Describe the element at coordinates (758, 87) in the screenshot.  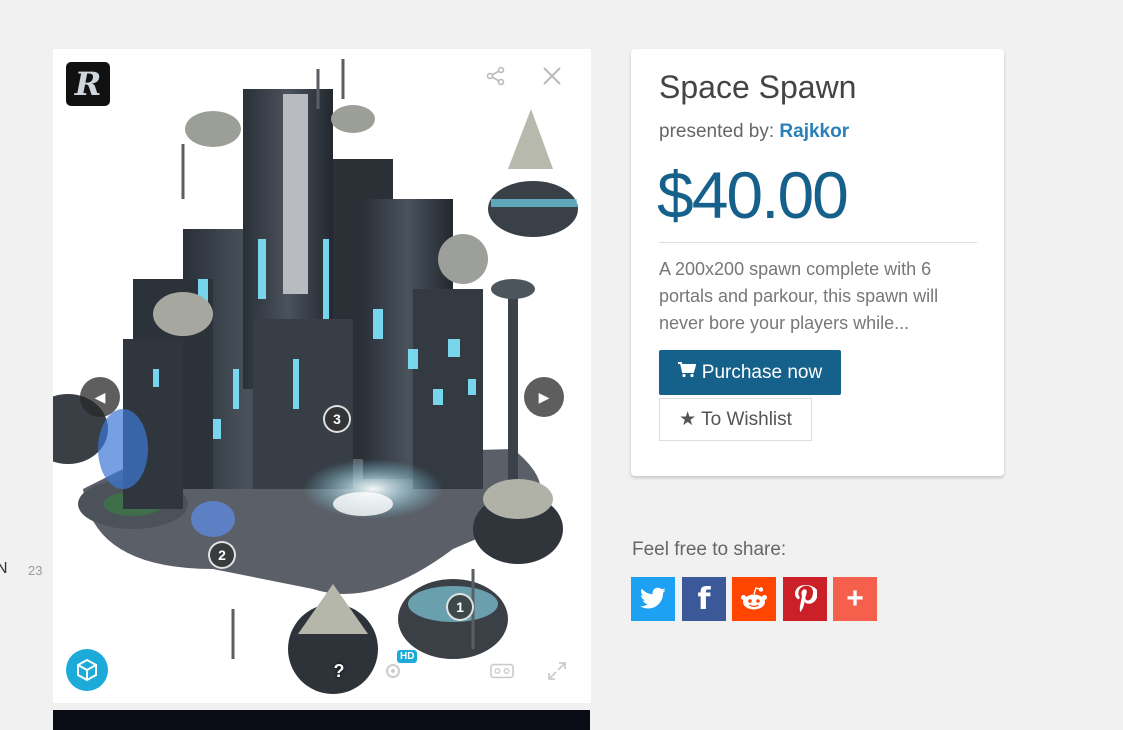
I see `product-title: Space Spawn` at that location.